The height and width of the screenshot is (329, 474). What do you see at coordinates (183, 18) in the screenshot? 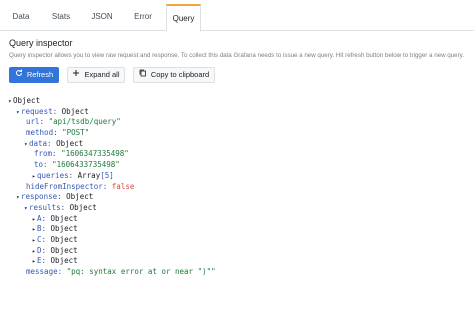
I see `tab-query: Query` at bounding box center [183, 18].